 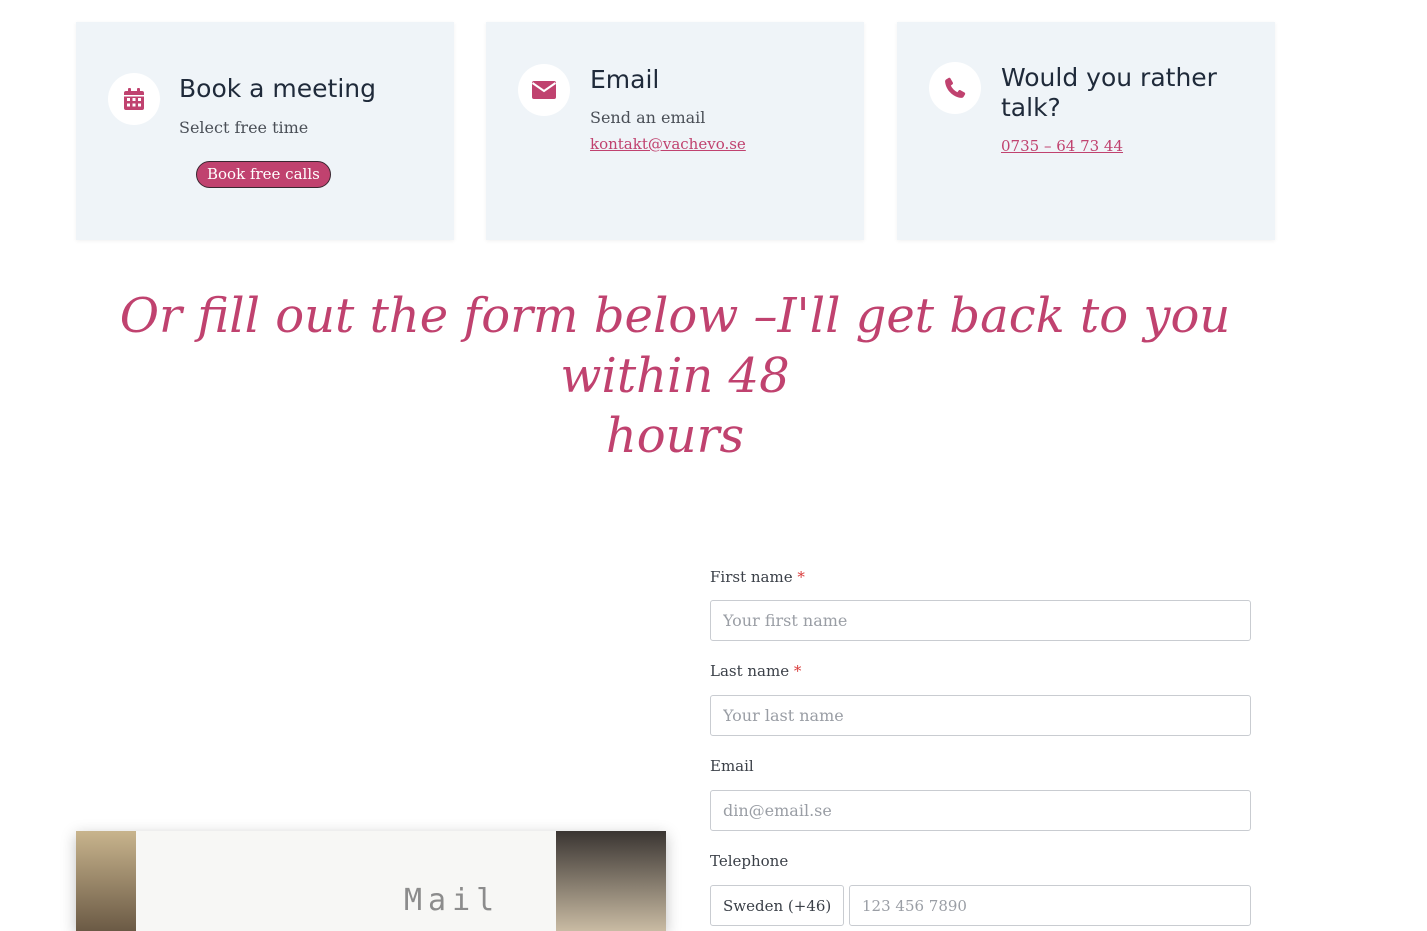 I want to click on phone-icon-circle, so click(x=955, y=88).